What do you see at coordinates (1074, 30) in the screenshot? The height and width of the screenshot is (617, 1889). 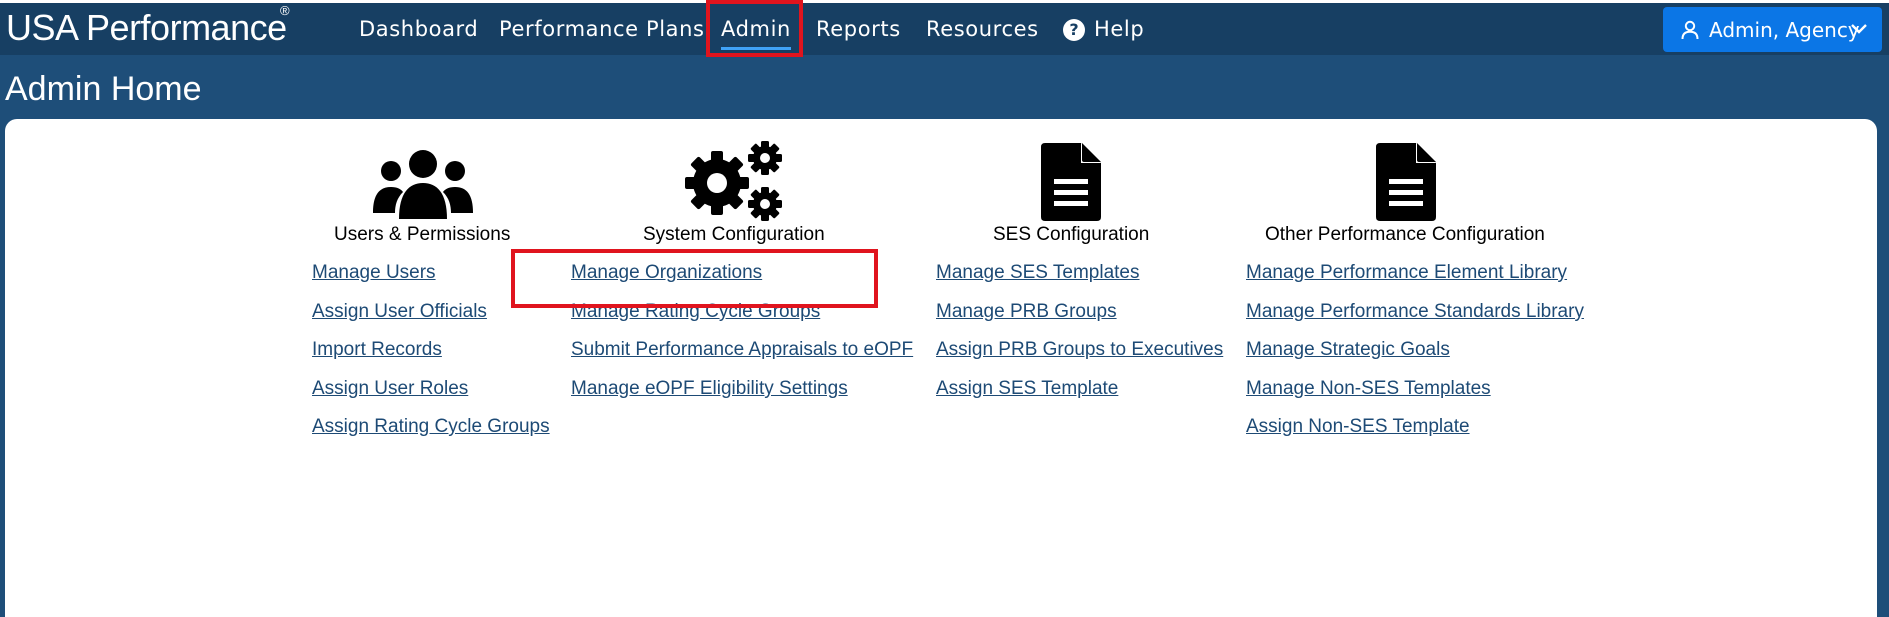 I see `question-circle-icon: ?` at bounding box center [1074, 30].